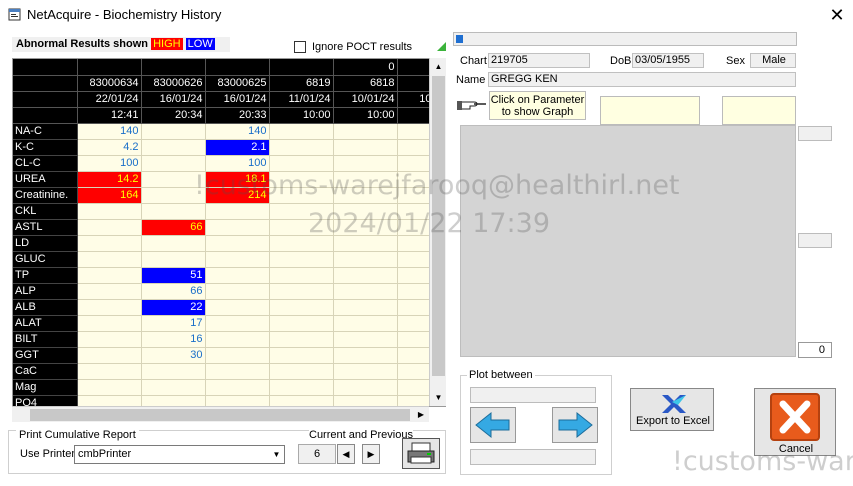 Image resolution: width=853 pixels, height=486 pixels. I want to click on scroll-down-icon: ▼, so click(438, 397).